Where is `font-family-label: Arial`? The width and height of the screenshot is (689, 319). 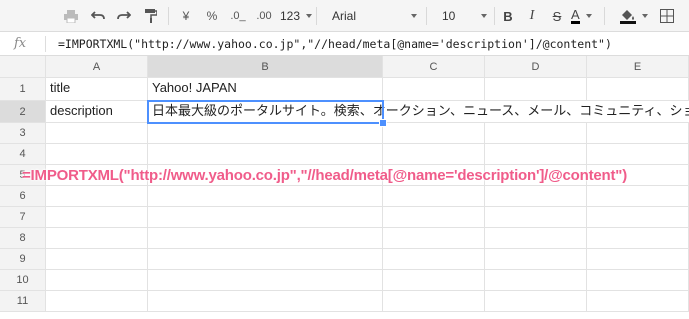 font-family-label: Arial is located at coordinates (344, 16).